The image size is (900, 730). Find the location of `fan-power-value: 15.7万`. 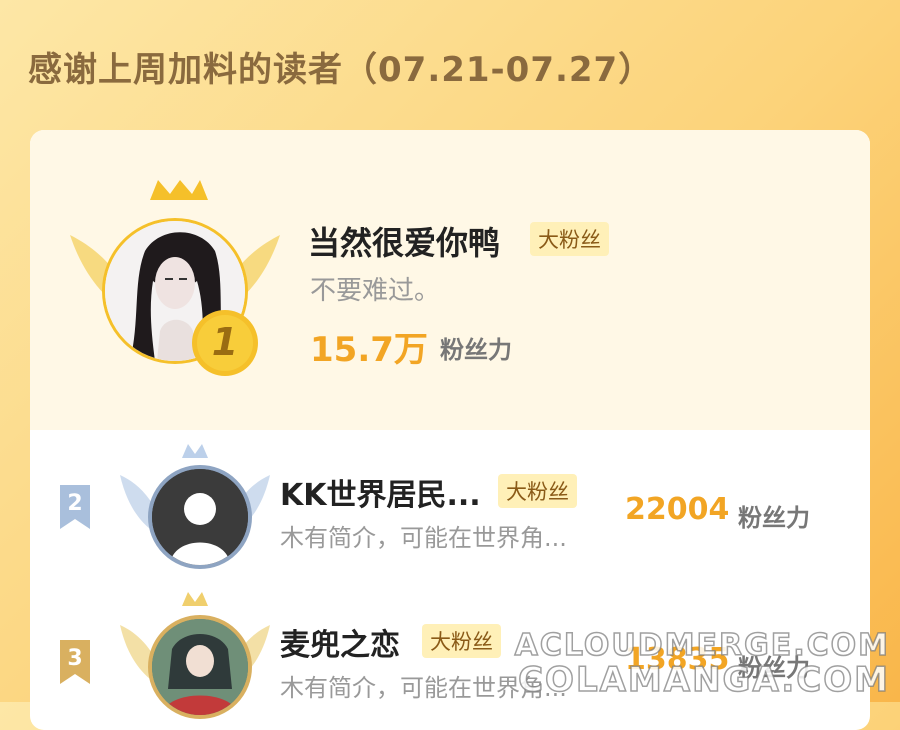

fan-power-value: 15.7万 is located at coordinates (369, 350).